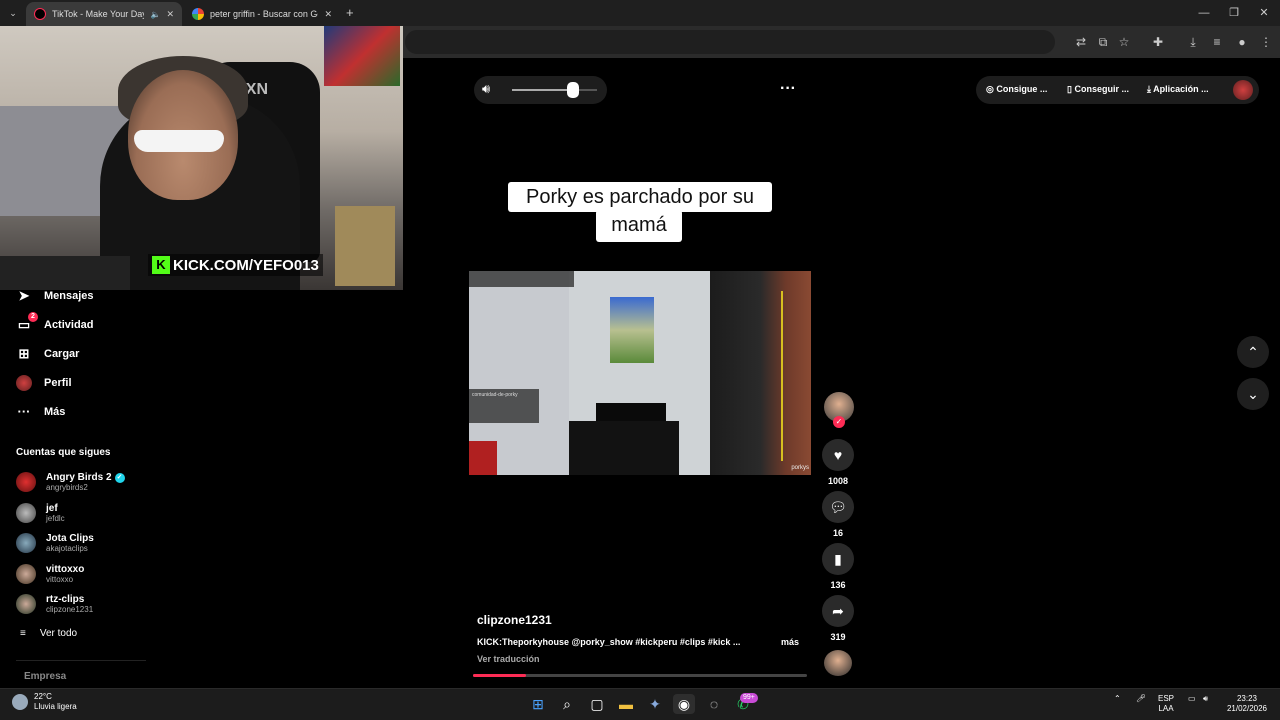 Image resolution: width=1280 pixels, height=720 pixels. Describe the element at coordinates (24, 353) in the screenshot. I see `upload-icon: ⊞` at that location.